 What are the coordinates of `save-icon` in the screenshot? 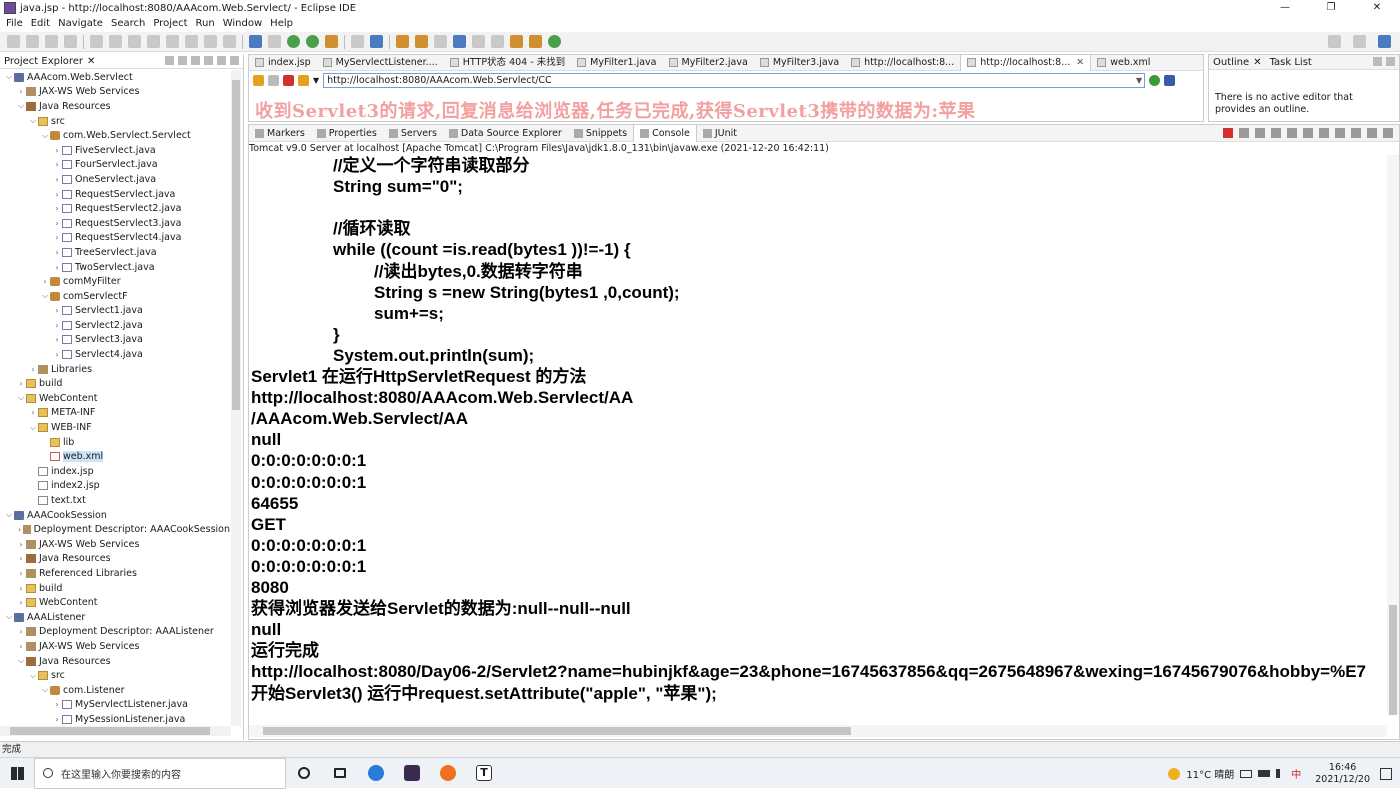 It's located at (32, 41).